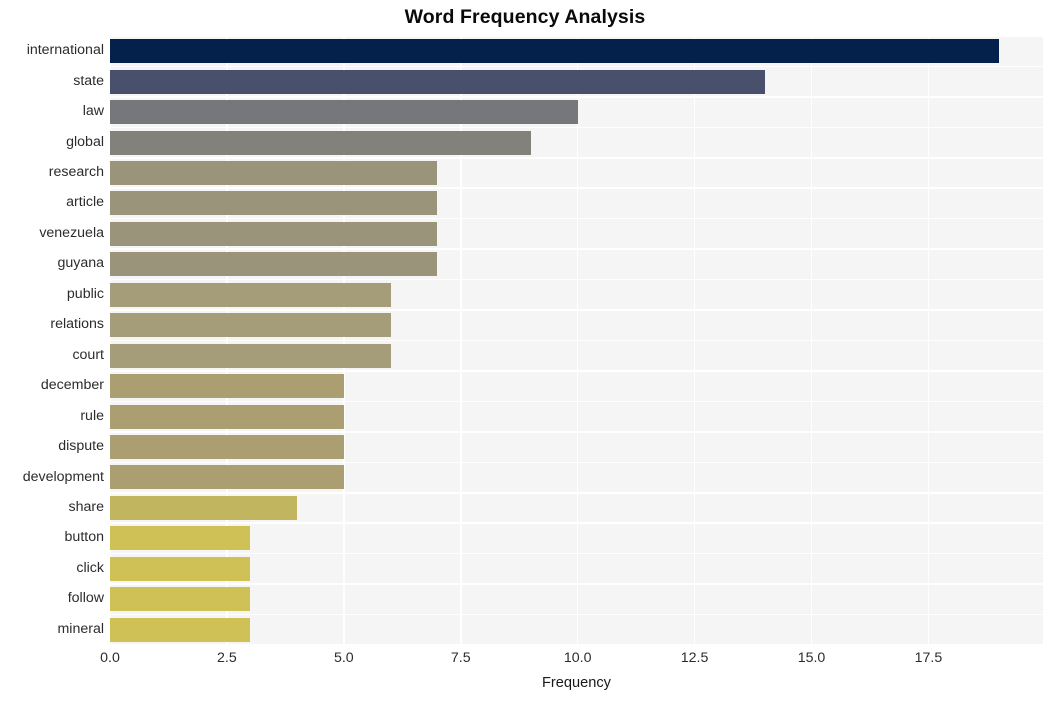 The image size is (1050, 701). What do you see at coordinates (81, 446) in the screenshot?
I see `y-tick-dispute: dispute` at bounding box center [81, 446].